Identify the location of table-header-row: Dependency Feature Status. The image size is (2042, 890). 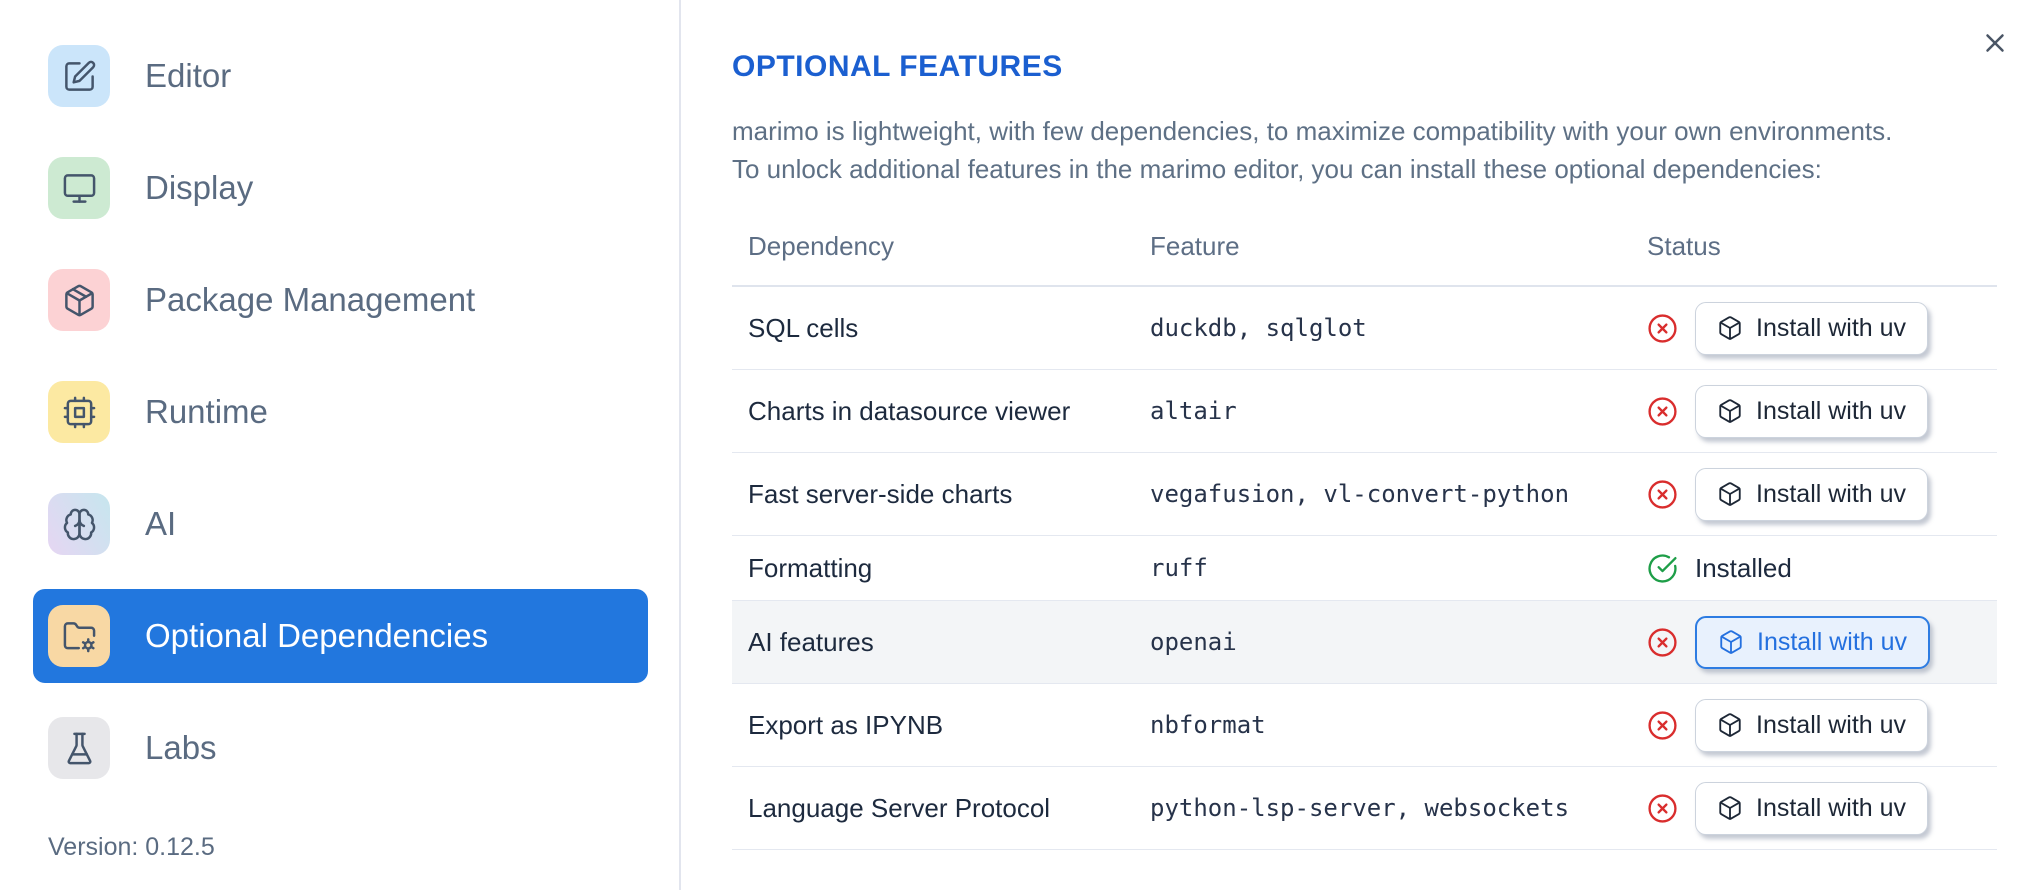
(1364, 247).